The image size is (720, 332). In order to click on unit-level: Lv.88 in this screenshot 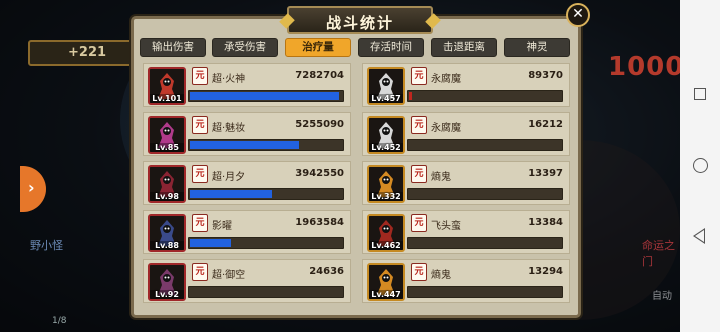, I will do `click(167, 245)`.